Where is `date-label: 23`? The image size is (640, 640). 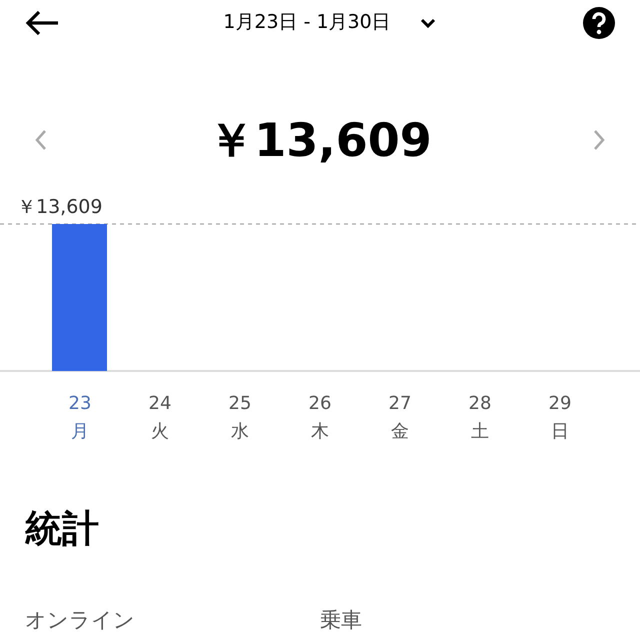
date-label: 23 is located at coordinates (80, 404).